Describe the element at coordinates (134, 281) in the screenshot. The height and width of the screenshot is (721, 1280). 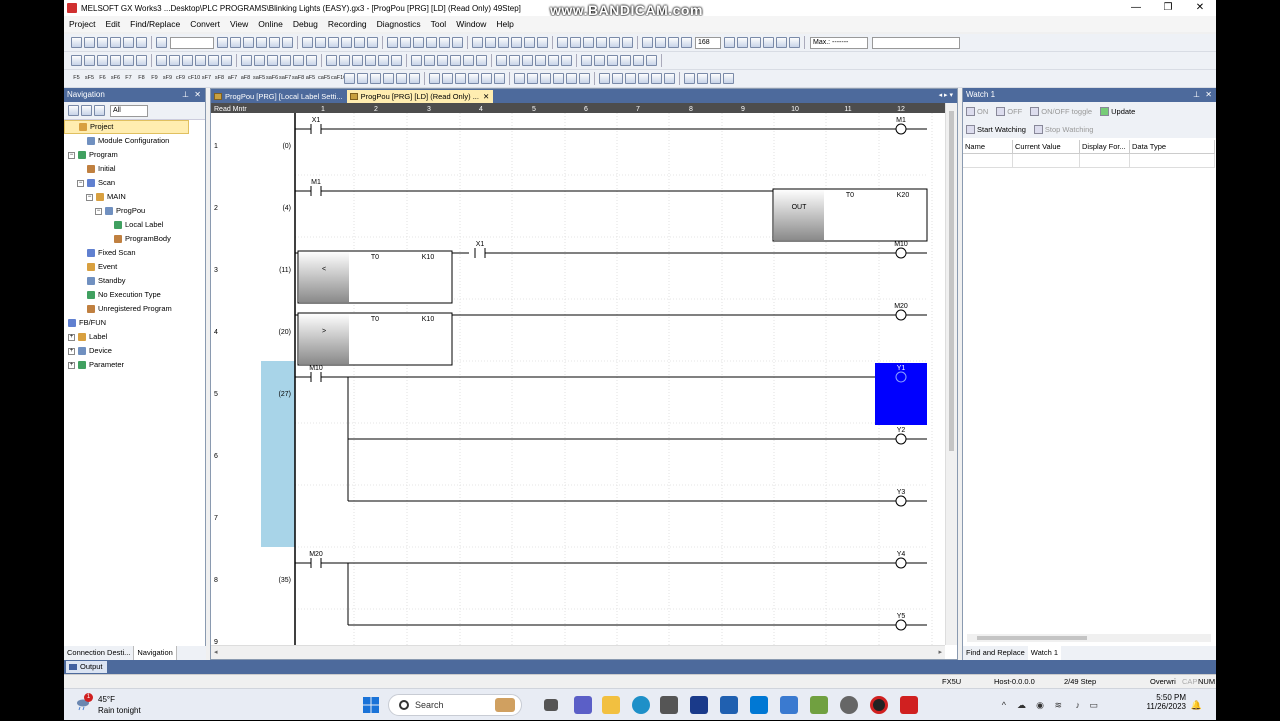
I see `tree-item: Standby` at that location.